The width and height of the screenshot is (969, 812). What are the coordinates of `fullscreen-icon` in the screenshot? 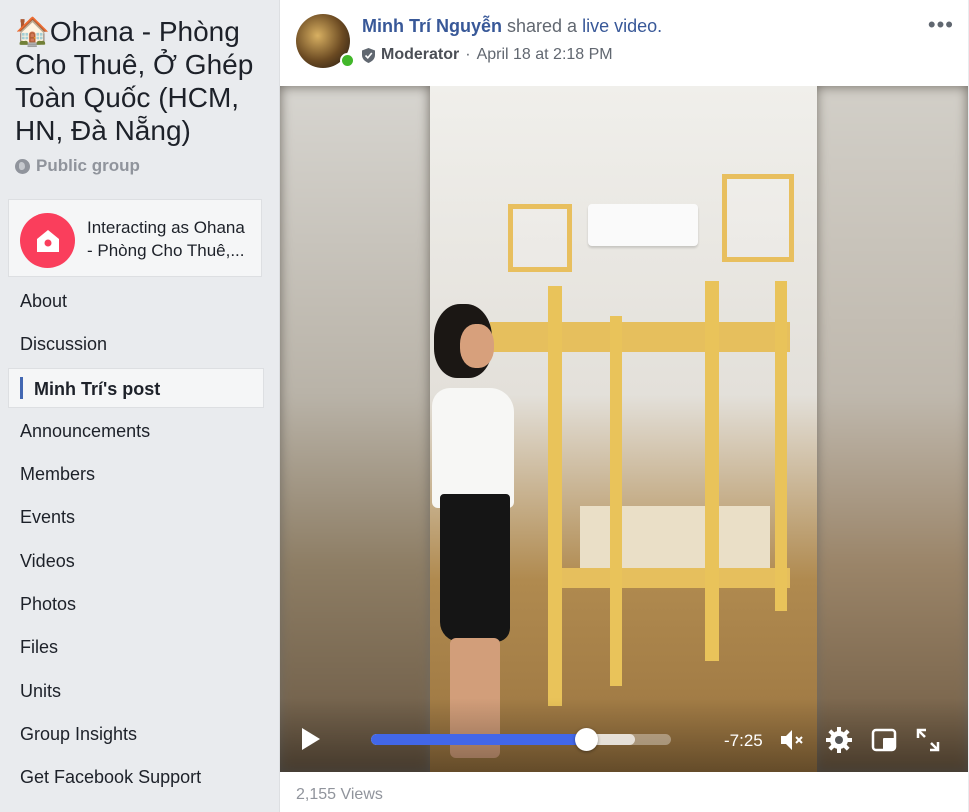 It's located at (928, 740).